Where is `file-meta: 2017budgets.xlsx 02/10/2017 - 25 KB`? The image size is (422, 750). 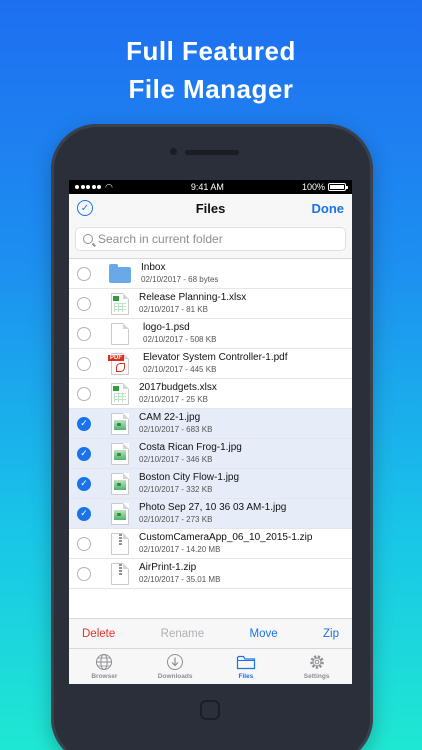 file-meta: 2017budgets.xlsx 02/10/2017 - 25 KB is located at coordinates (178, 393).